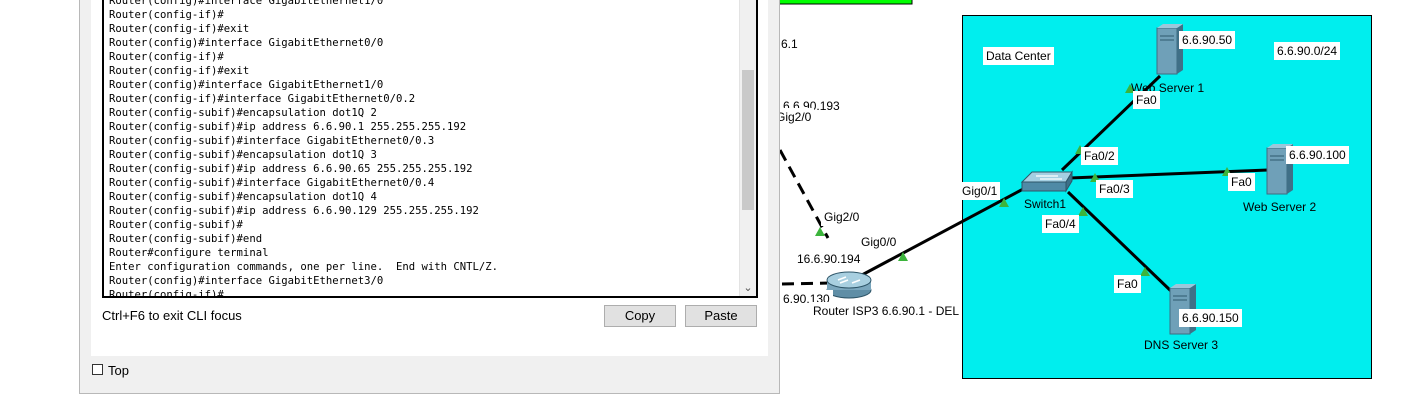 The height and width of the screenshot is (404, 1408). I want to click on switch-fa02-label: Fa0/2, so click(1099, 156).